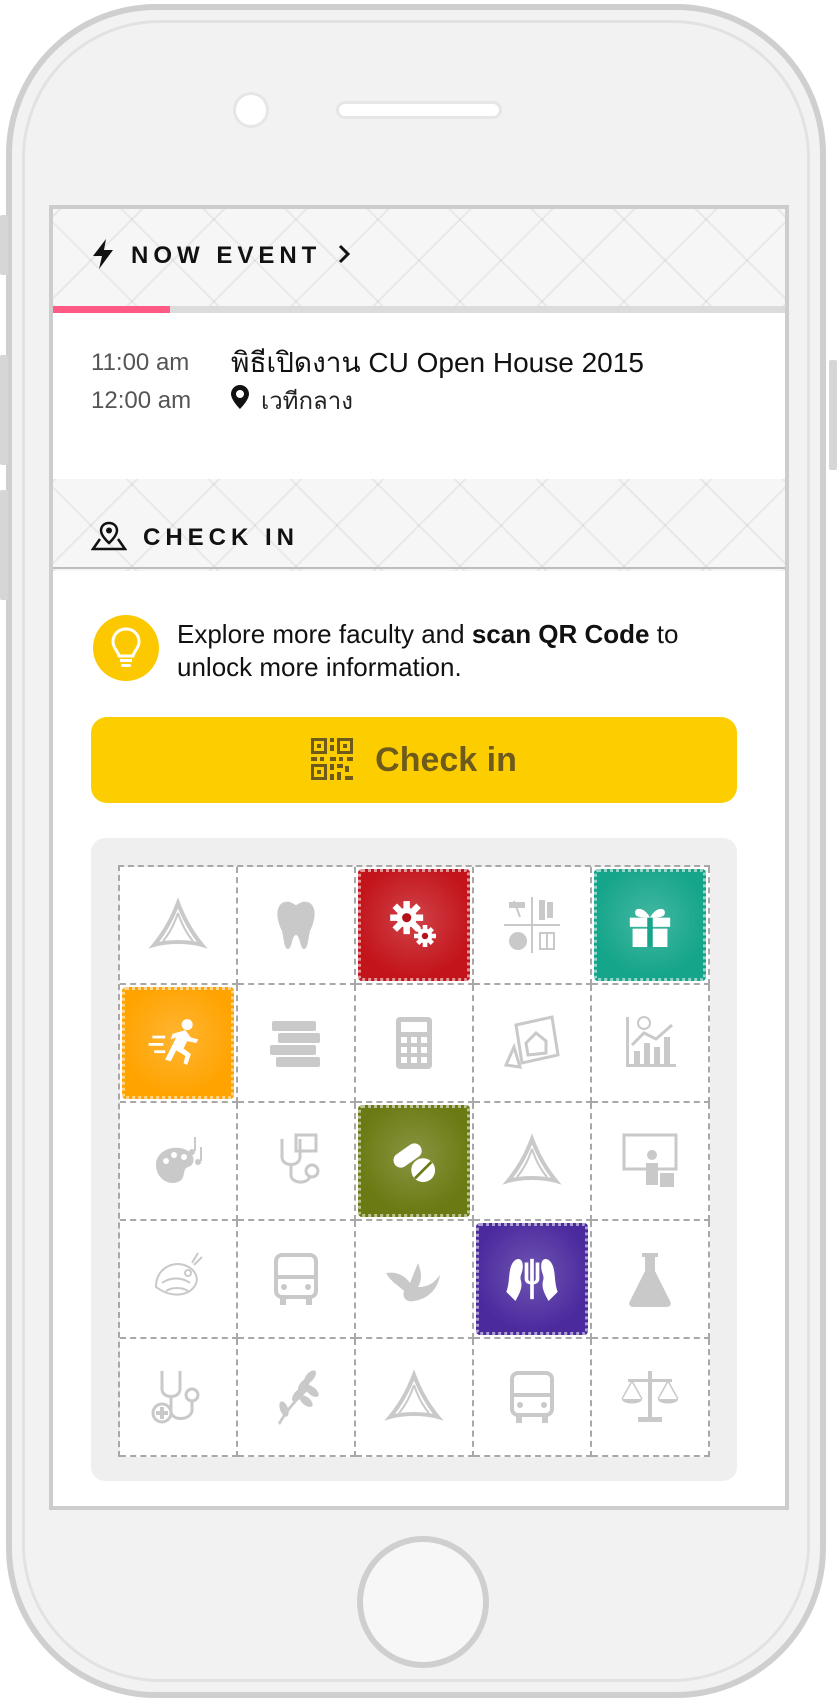 Image resolution: width=837 pixels, height=1702 pixels. What do you see at coordinates (251, 110) in the screenshot?
I see `front-camera` at bounding box center [251, 110].